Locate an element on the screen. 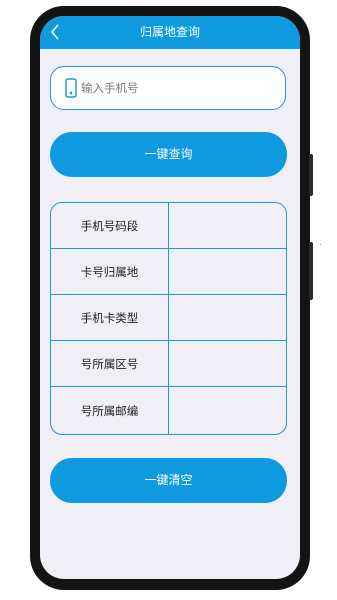 The width and height of the screenshot is (337, 600). clear-button: 一键清空 is located at coordinates (168, 480).